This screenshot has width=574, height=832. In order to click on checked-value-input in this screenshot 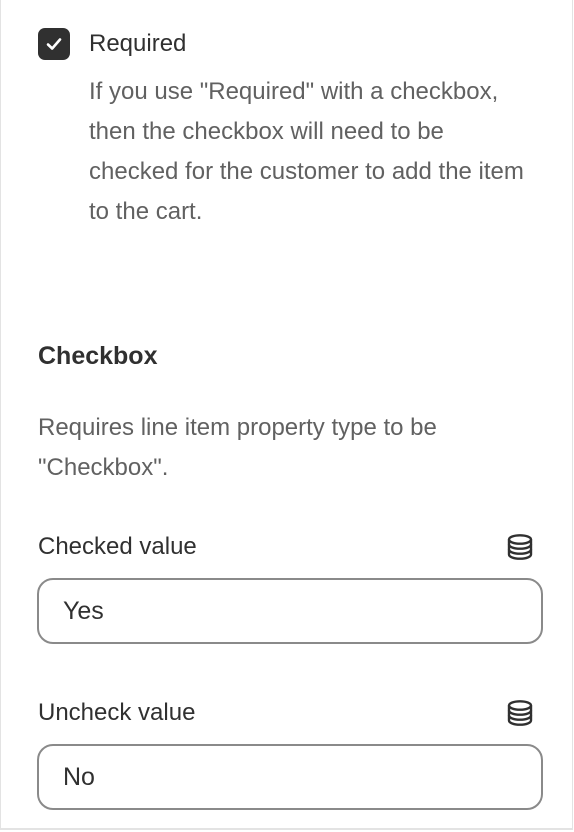, I will do `click(290, 611)`.